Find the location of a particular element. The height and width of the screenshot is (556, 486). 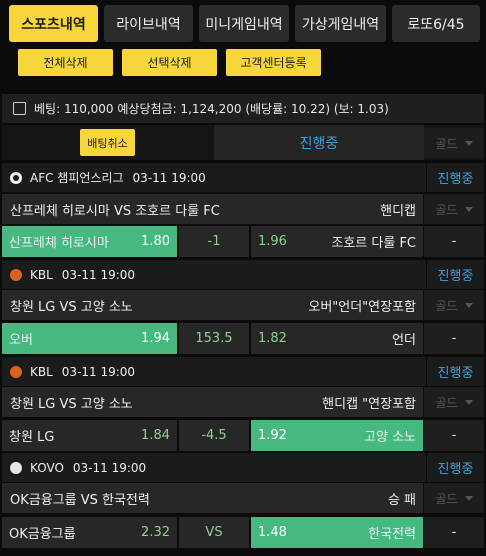

league-row: AFC 챔피언스리그 03-11 19:00 진행중 is located at coordinates (243, 177).